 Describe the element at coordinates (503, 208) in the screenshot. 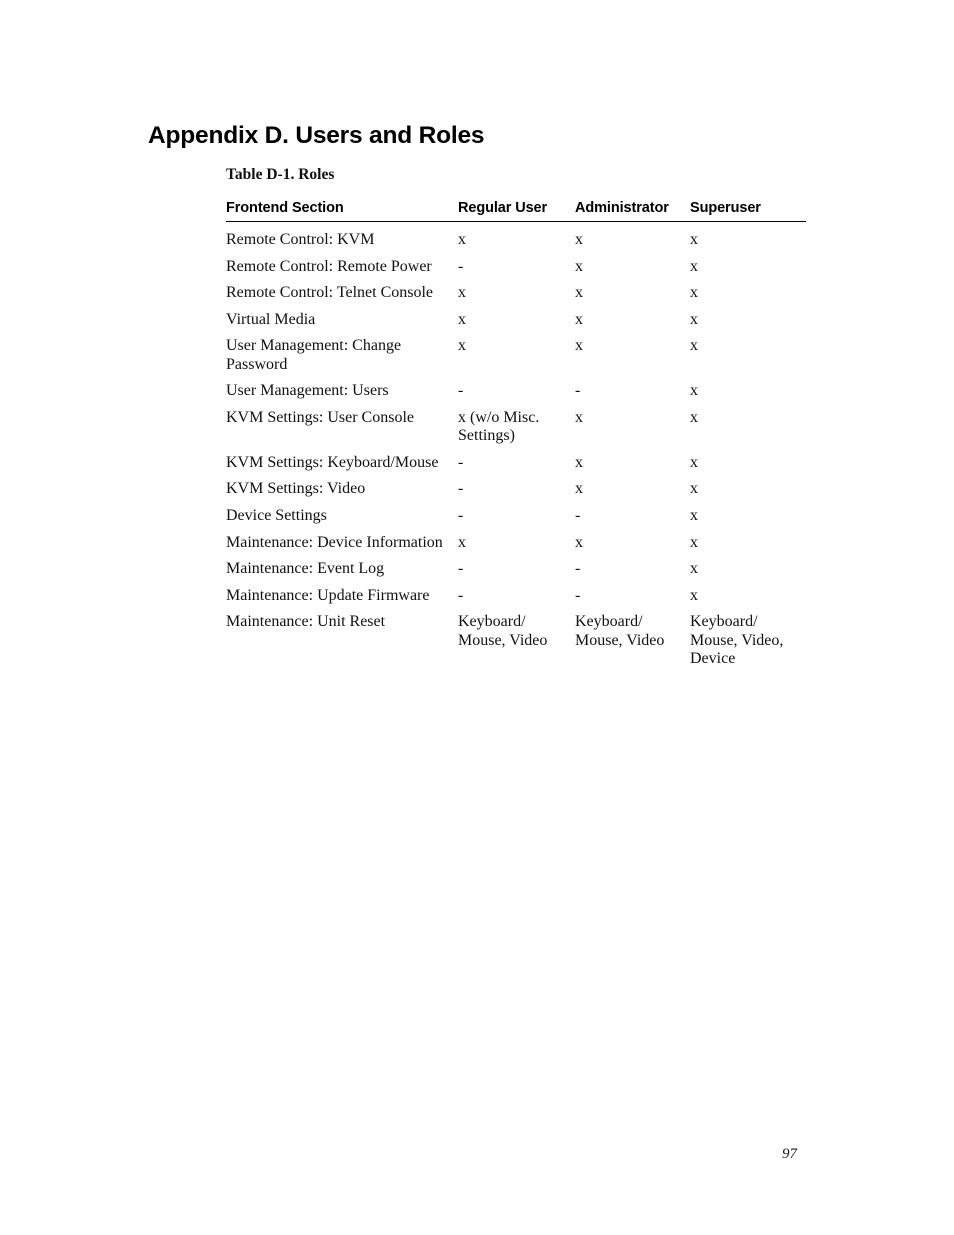

I see `column-header-regular-user: Regular User` at that location.